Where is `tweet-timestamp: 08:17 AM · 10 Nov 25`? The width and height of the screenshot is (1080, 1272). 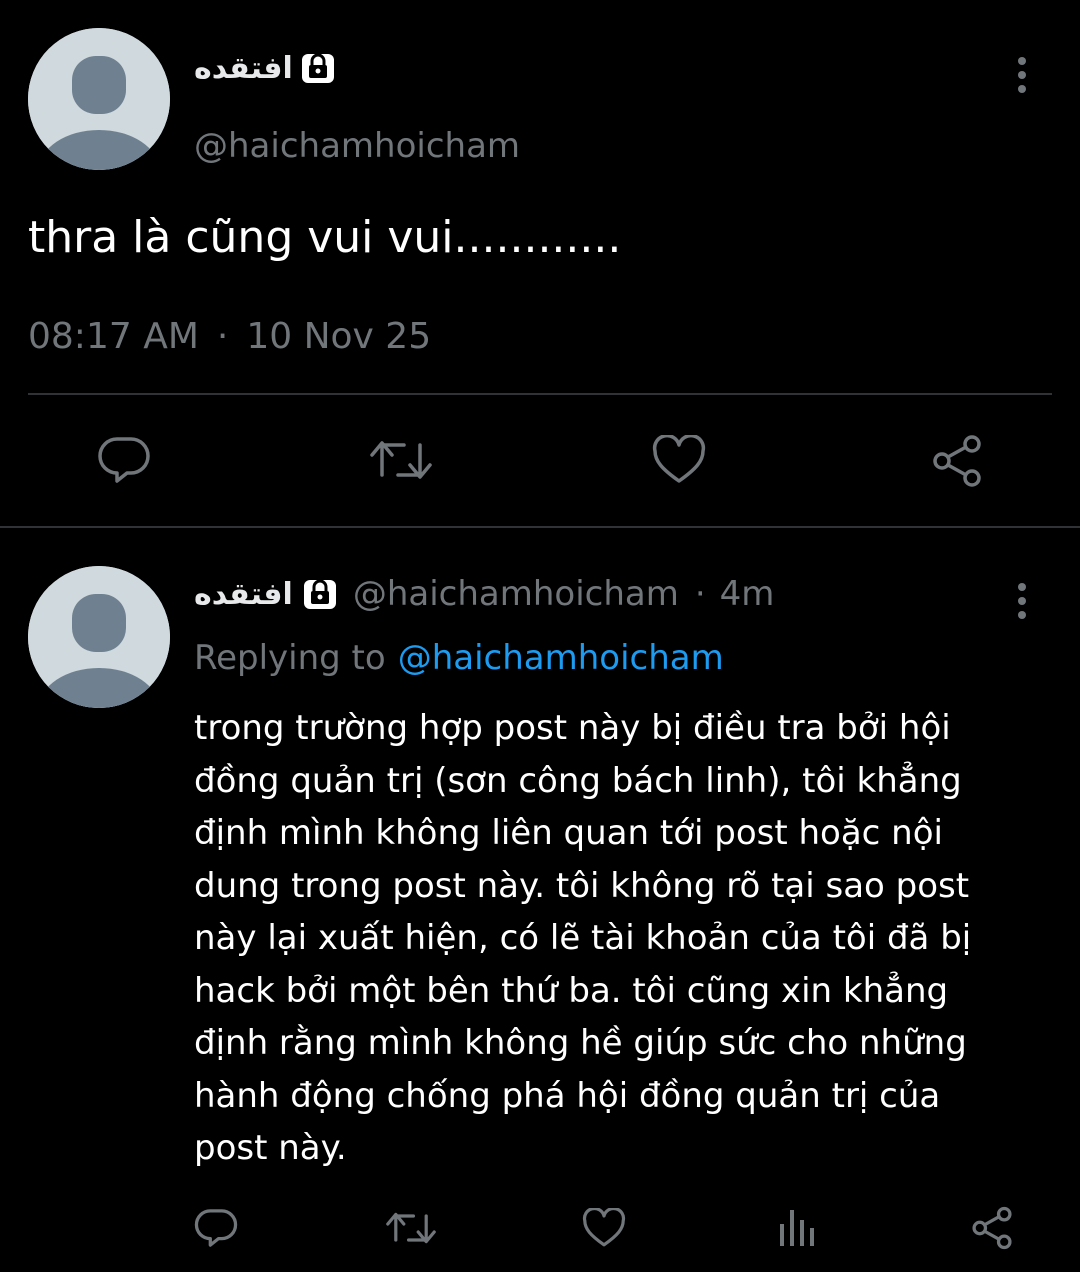 tweet-timestamp: 08:17 AM · 10 Nov 25 is located at coordinates (229, 336).